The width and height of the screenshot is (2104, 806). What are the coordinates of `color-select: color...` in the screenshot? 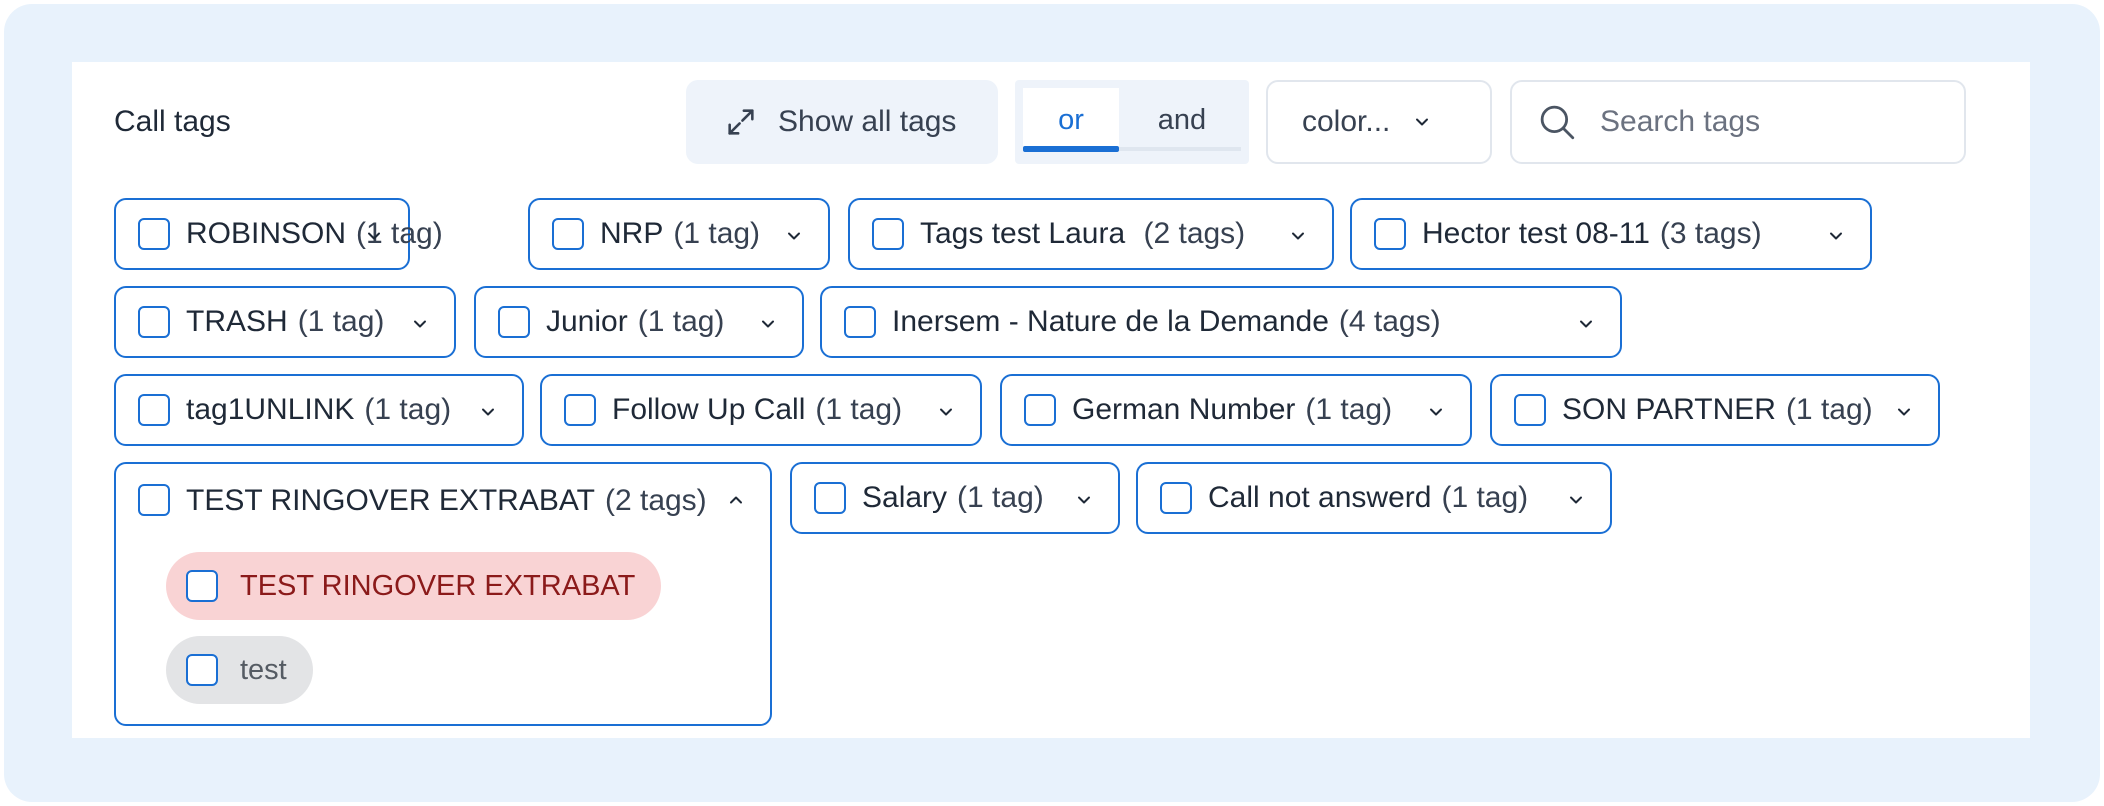 It's located at (1379, 122).